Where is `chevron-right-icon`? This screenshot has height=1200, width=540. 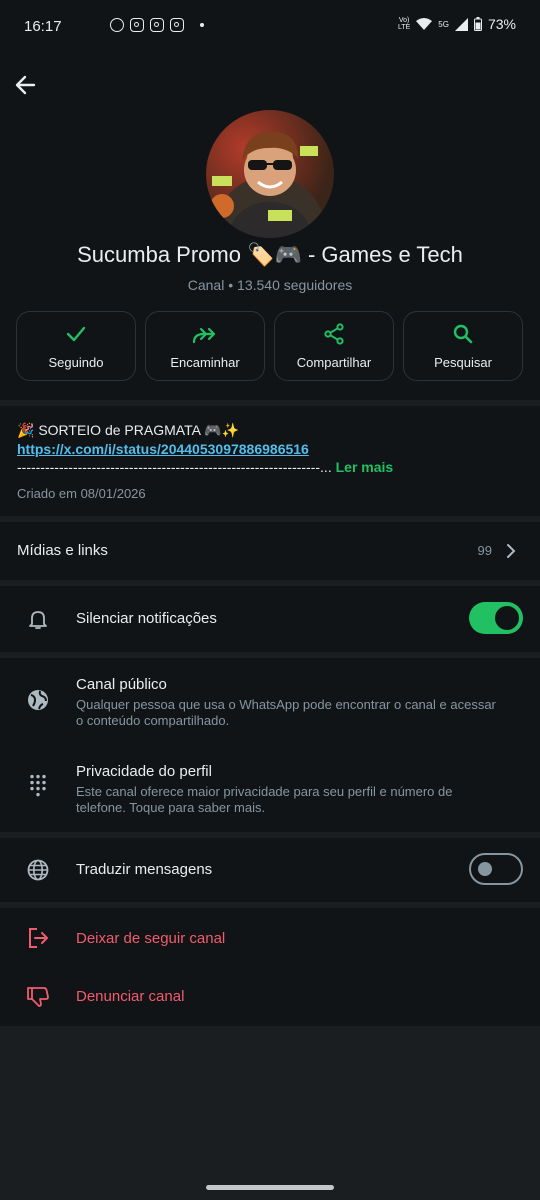 chevron-right-icon is located at coordinates (511, 551).